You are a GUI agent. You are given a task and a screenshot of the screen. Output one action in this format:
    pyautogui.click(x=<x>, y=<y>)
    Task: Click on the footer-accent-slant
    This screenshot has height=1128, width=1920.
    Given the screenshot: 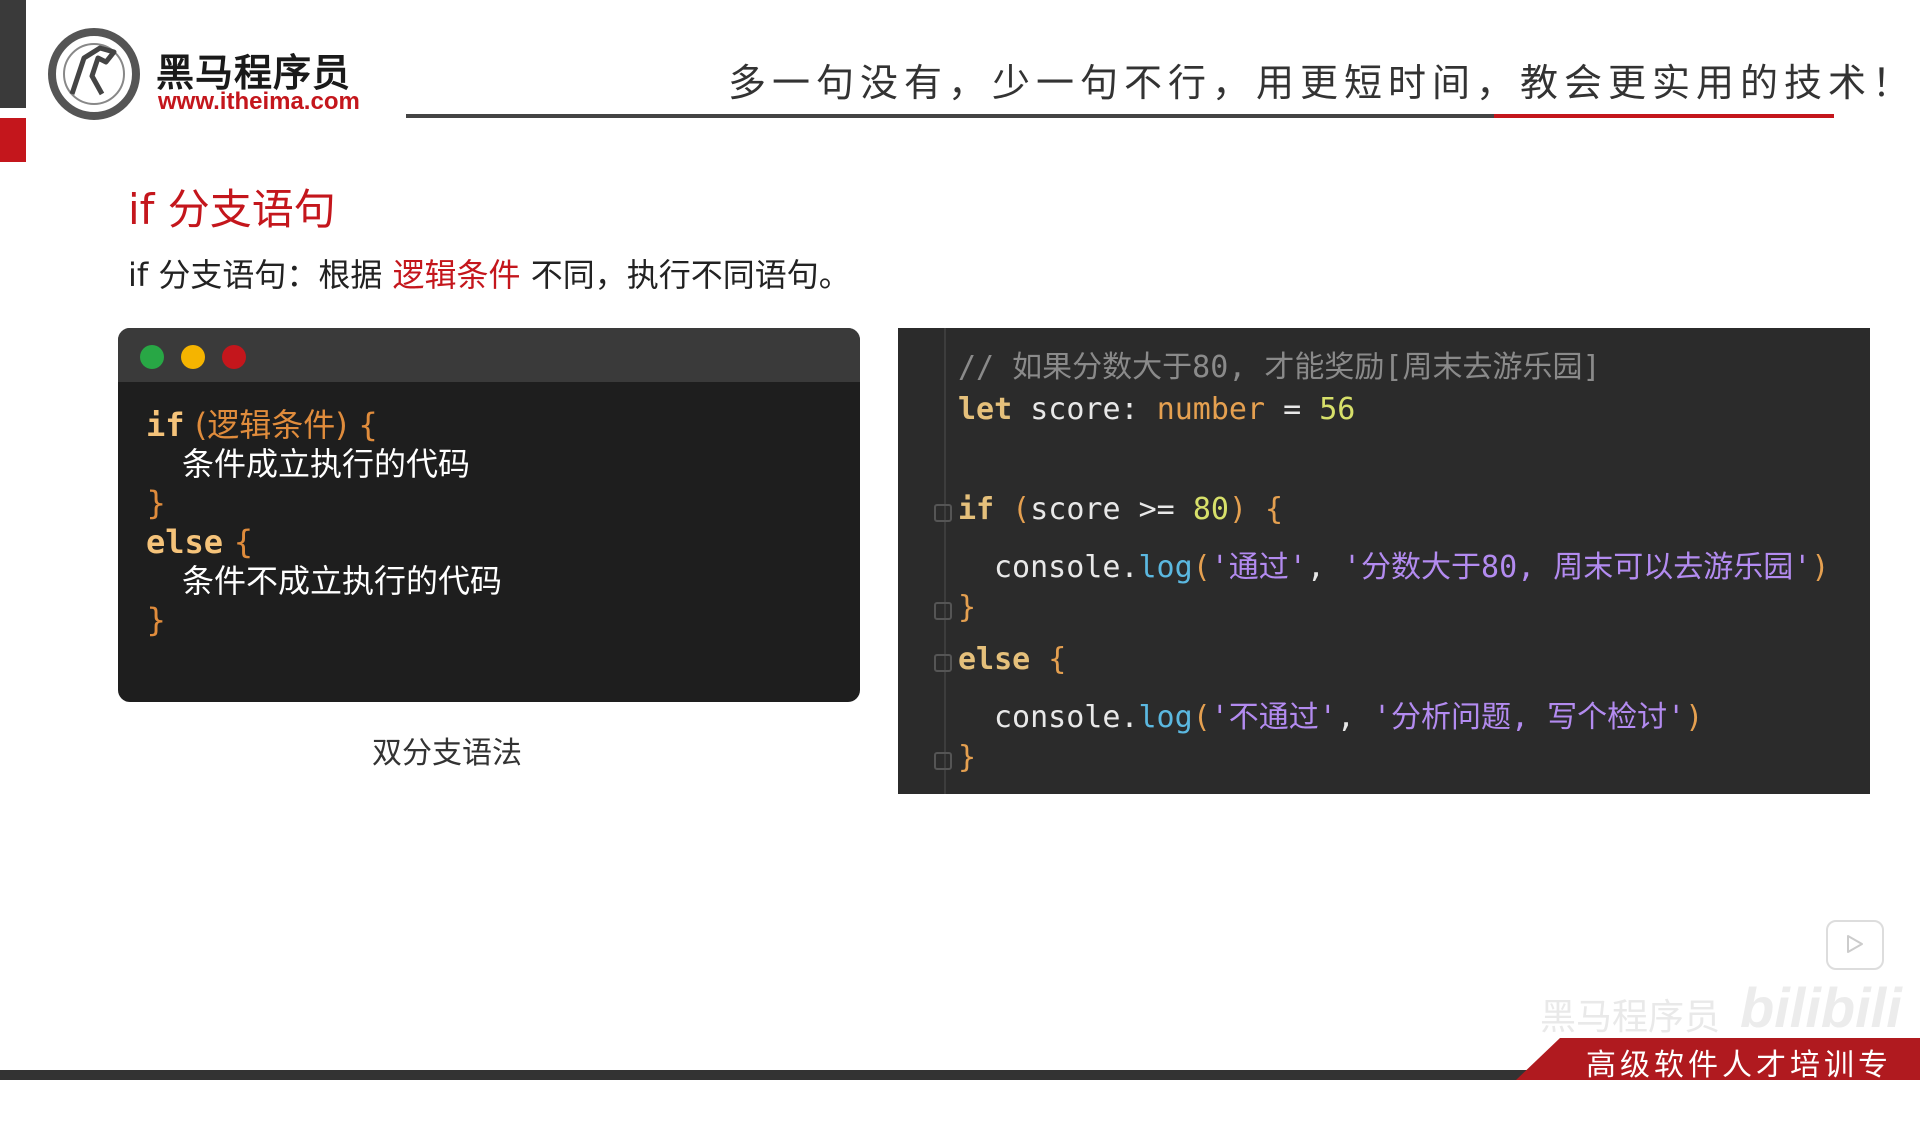 What is the action you would take?
    pyautogui.click(x=1538, y=1059)
    